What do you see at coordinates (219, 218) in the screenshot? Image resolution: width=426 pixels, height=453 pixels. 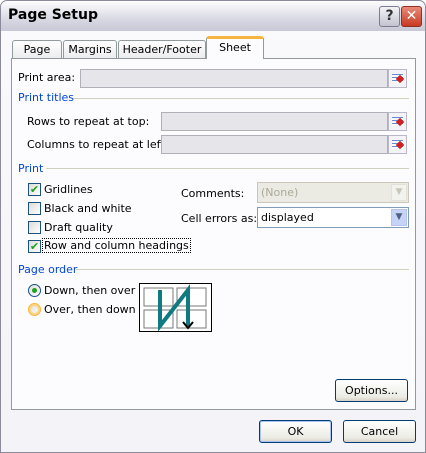 I see `cell-errors-label: Cell errors as:` at bounding box center [219, 218].